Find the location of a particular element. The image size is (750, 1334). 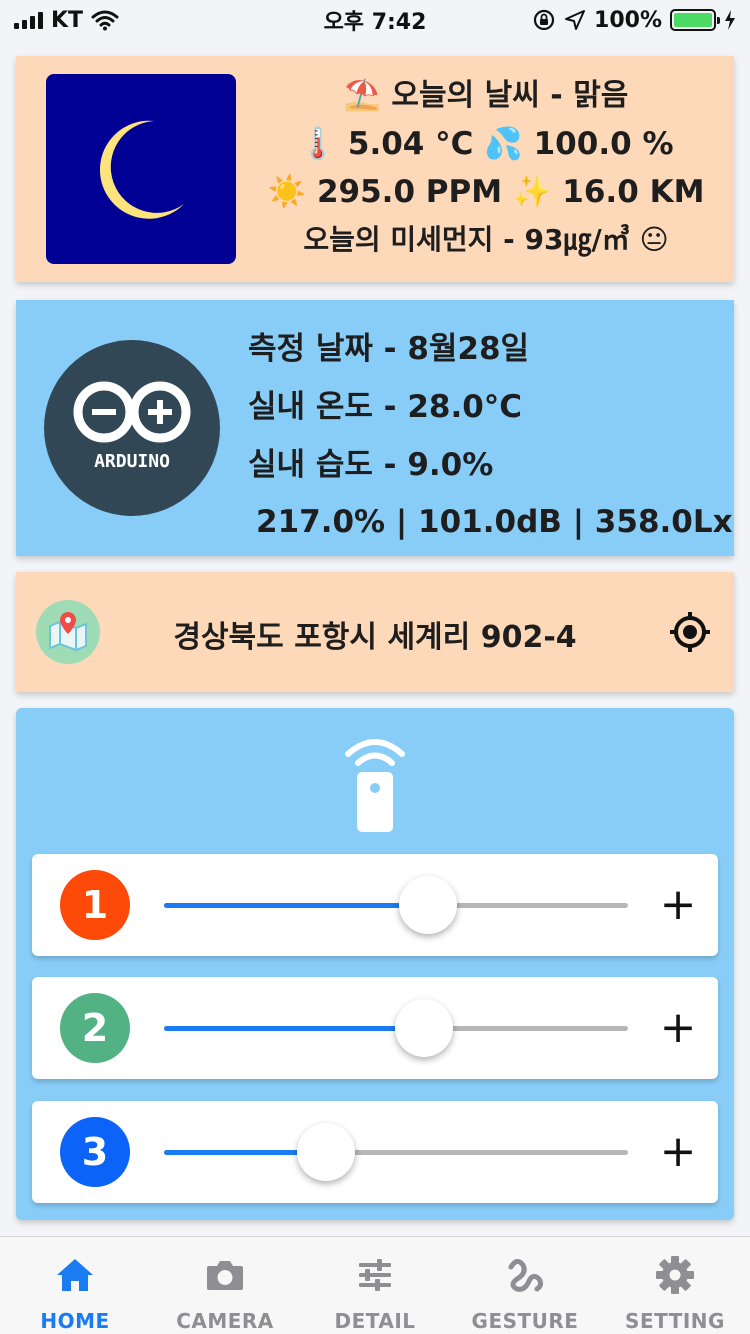

infinity-icon: ARDUINO is located at coordinates (132, 426).